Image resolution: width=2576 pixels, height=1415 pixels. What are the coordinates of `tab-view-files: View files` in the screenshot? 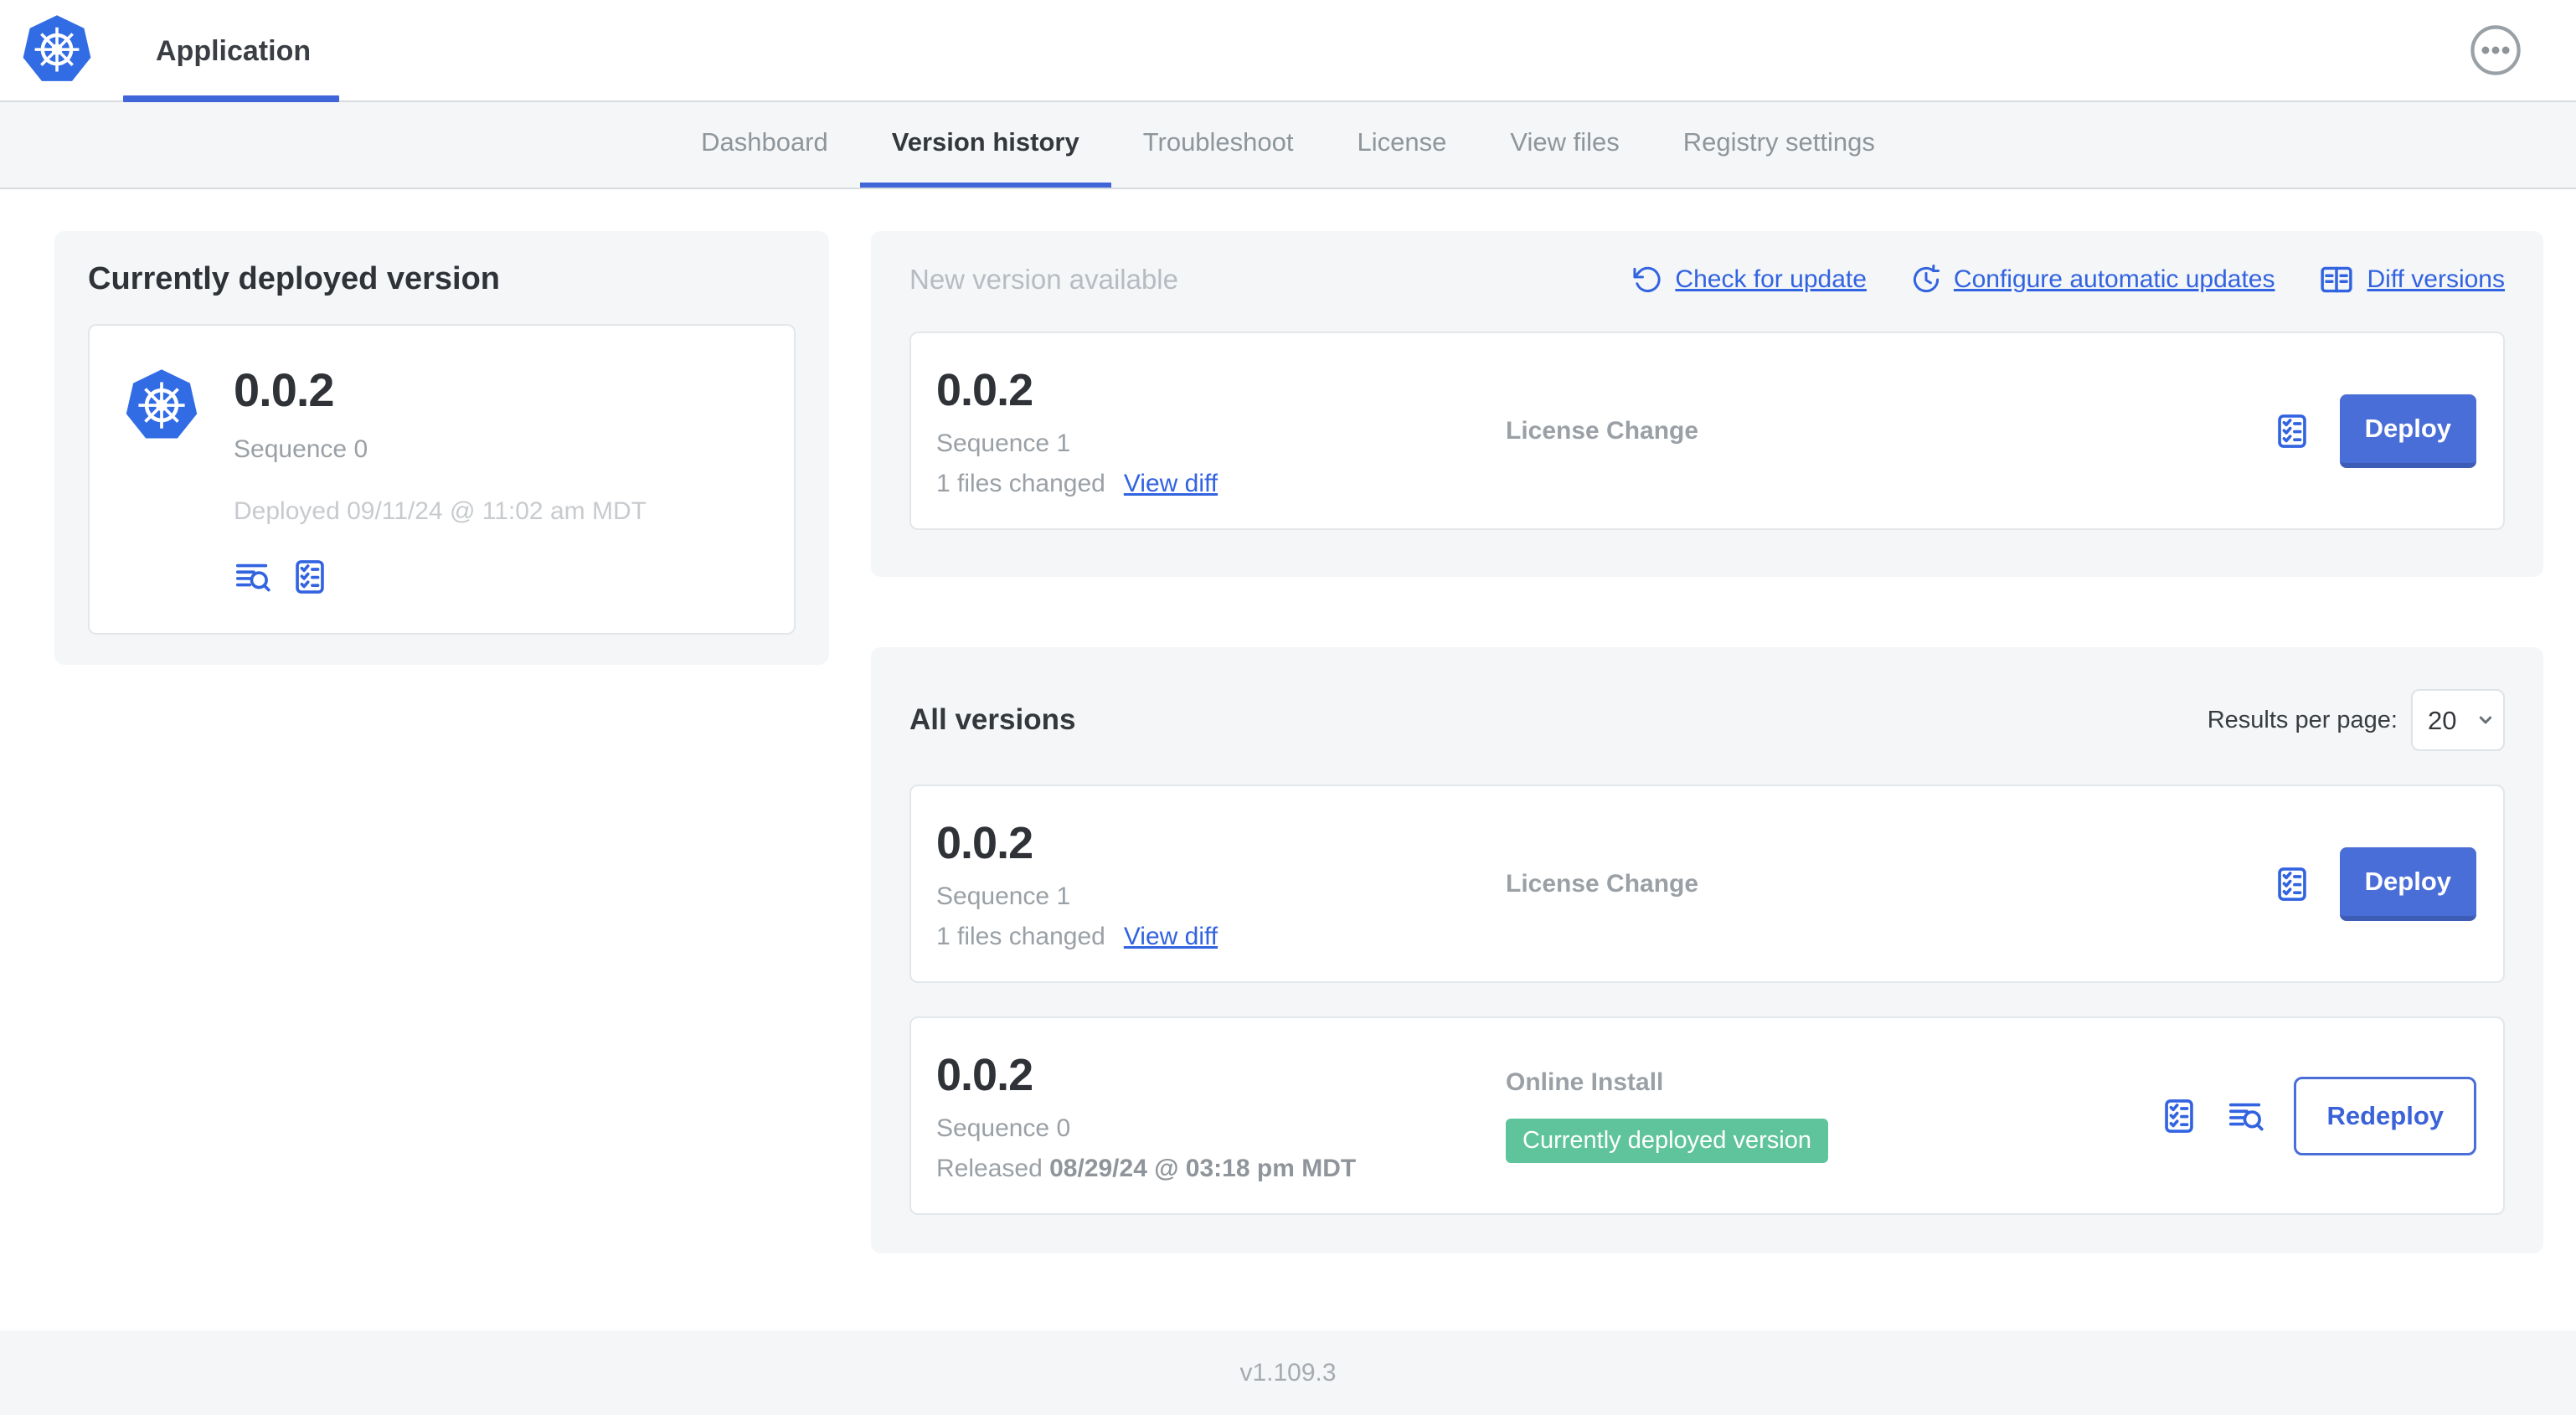 It's located at (1564, 145).